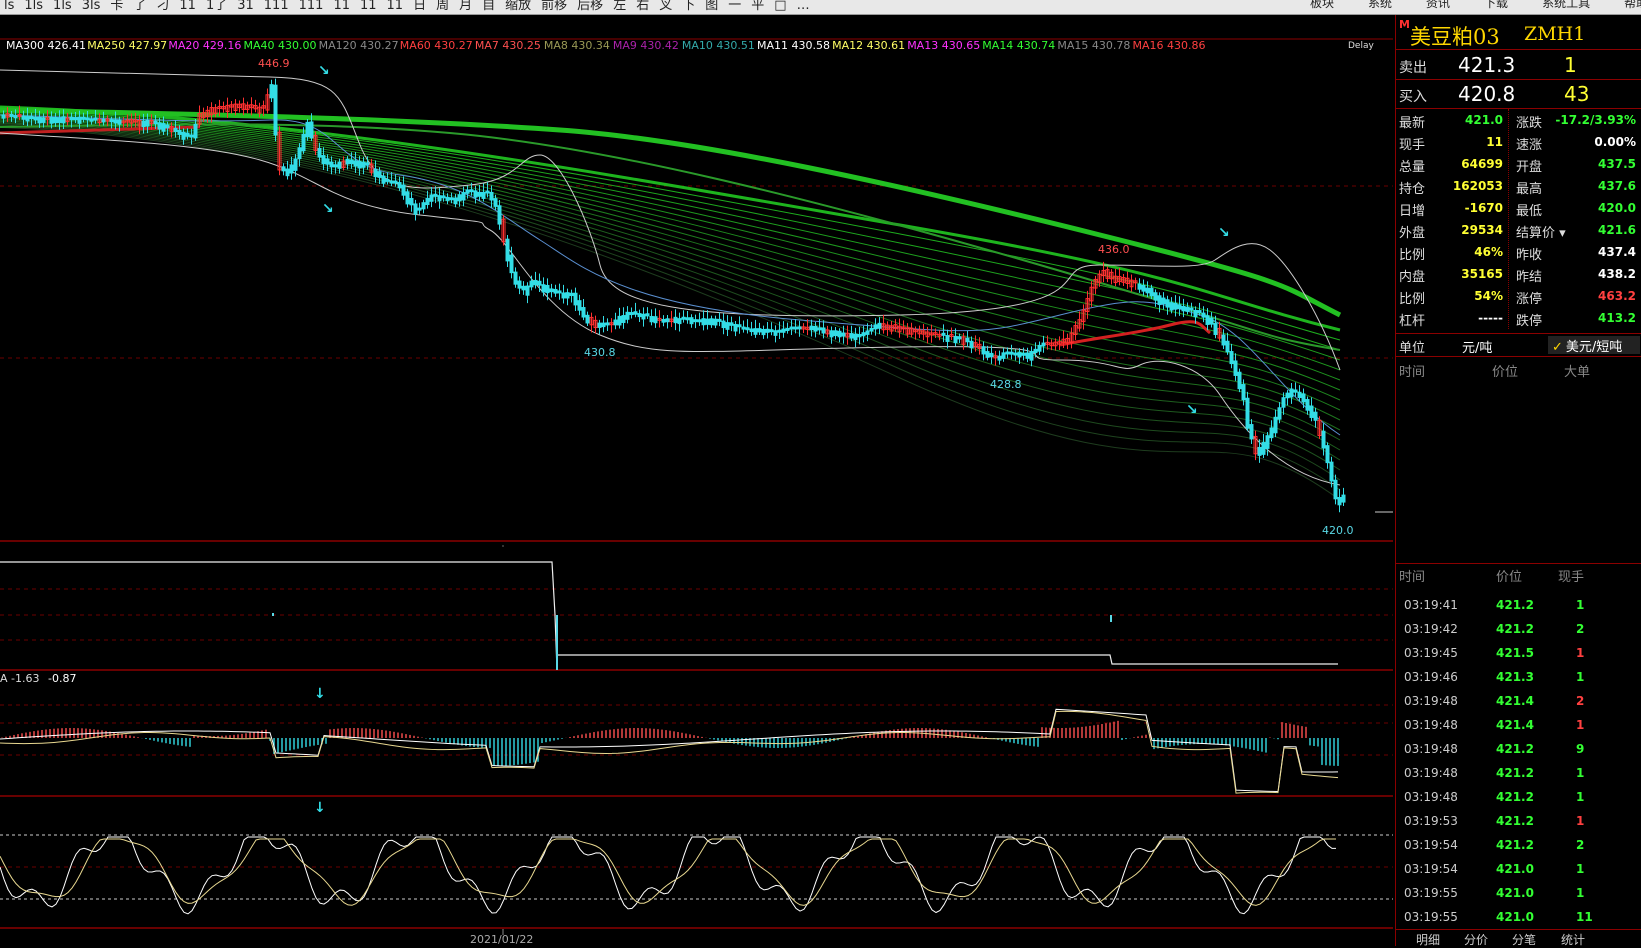 This screenshot has height=948, width=1641. Describe the element at coordinates (734, 6) in the screenshot. I see `toolbar-icon-27: 一` at that location.